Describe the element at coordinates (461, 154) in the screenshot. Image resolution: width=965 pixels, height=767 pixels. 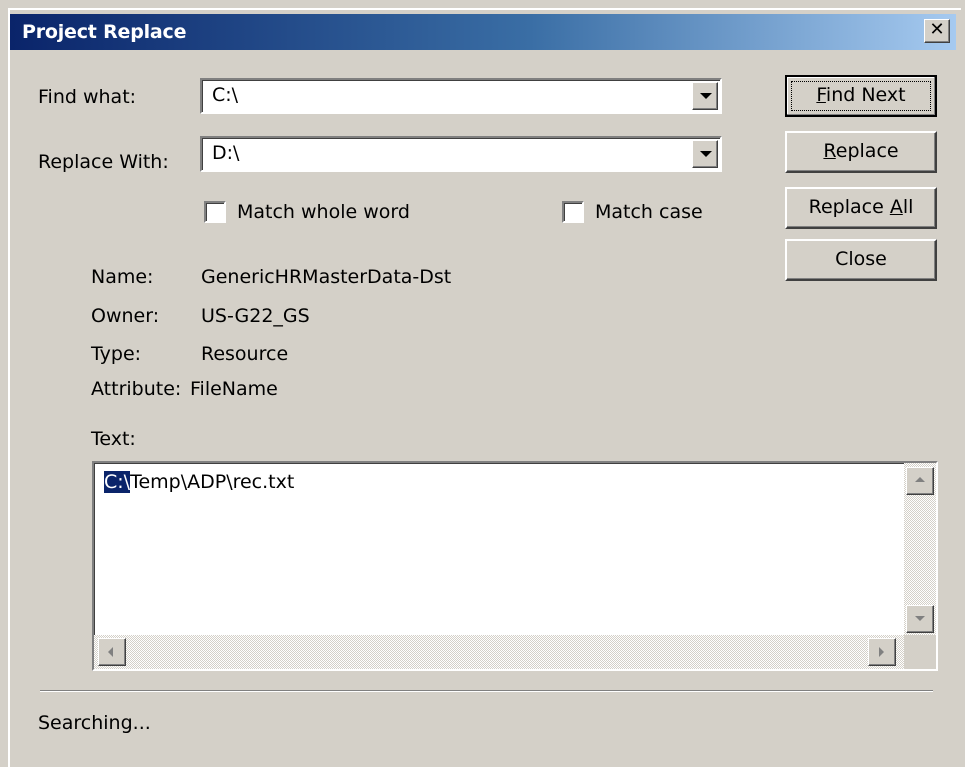
I see `replace-with-combo: D:\` at that location.